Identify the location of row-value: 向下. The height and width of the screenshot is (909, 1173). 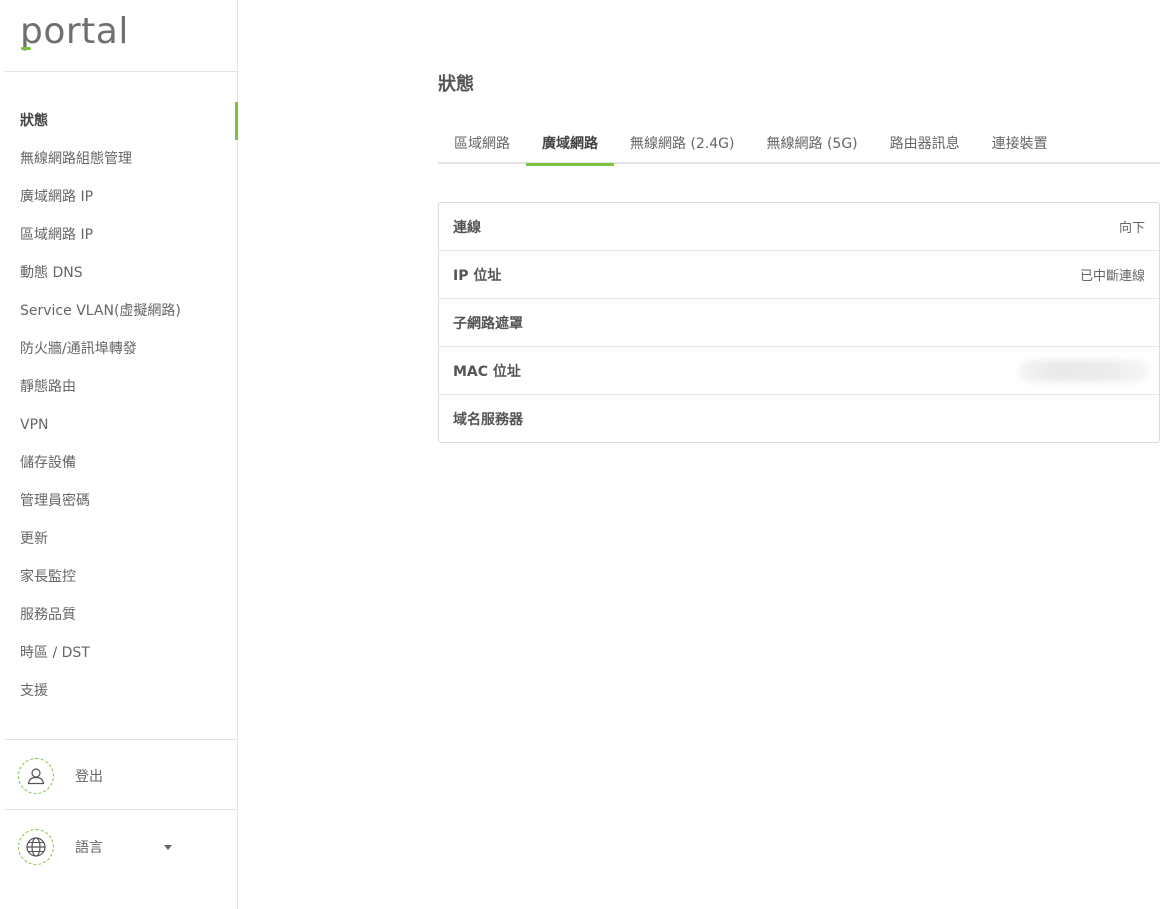
(1131, 228).